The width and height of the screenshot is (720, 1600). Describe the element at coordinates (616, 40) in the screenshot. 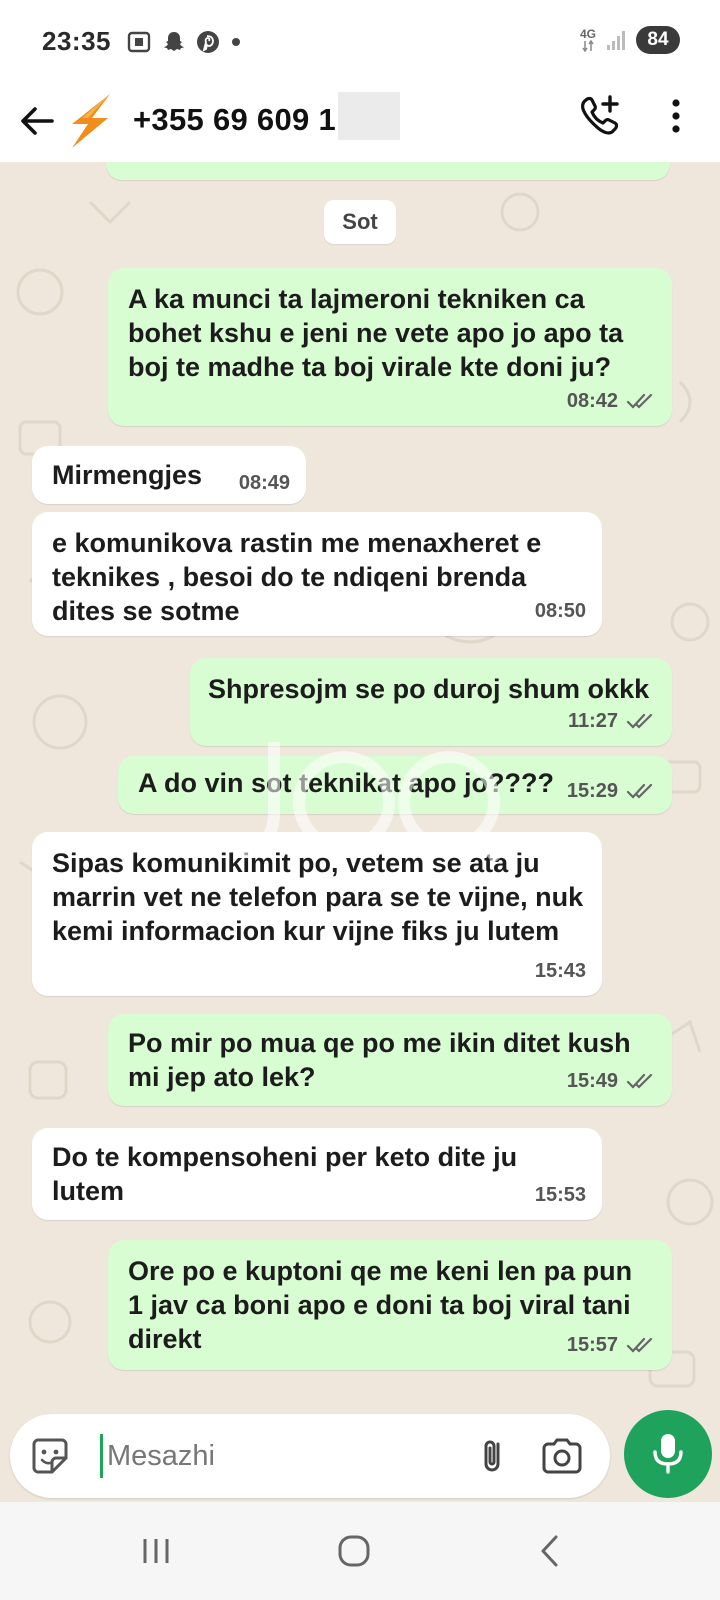

I see `signal-icon` at that location.